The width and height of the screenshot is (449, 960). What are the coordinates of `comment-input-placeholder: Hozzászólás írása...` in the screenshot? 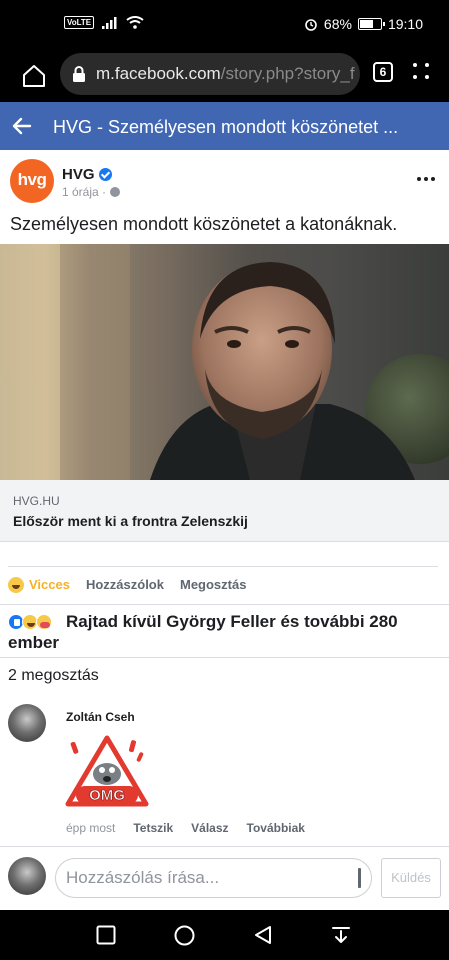 It's located at (143, 877).